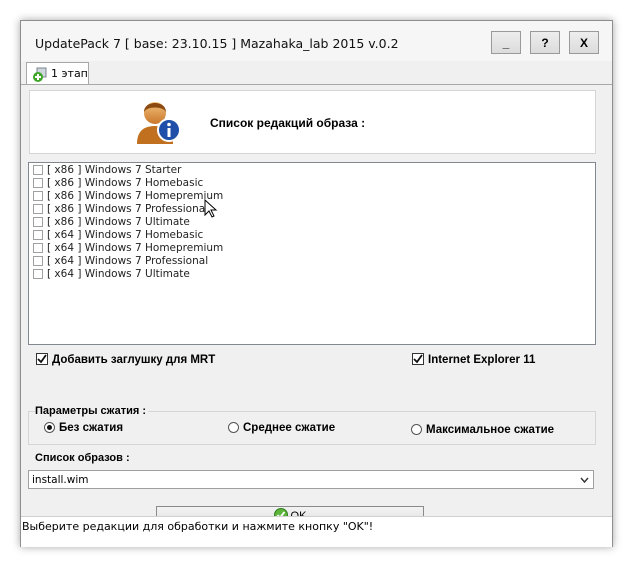  I want to click on help-button: ?, so click(545, 42).